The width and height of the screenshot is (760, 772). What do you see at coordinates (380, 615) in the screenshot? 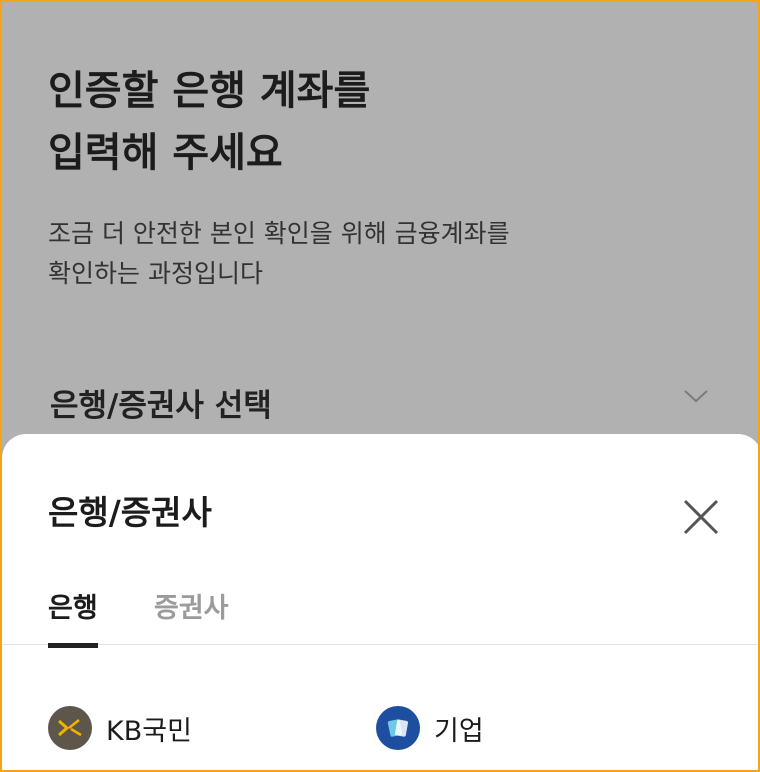
I see `sheet-tabs: 은행 증권사` at bounding box center [380, 615].